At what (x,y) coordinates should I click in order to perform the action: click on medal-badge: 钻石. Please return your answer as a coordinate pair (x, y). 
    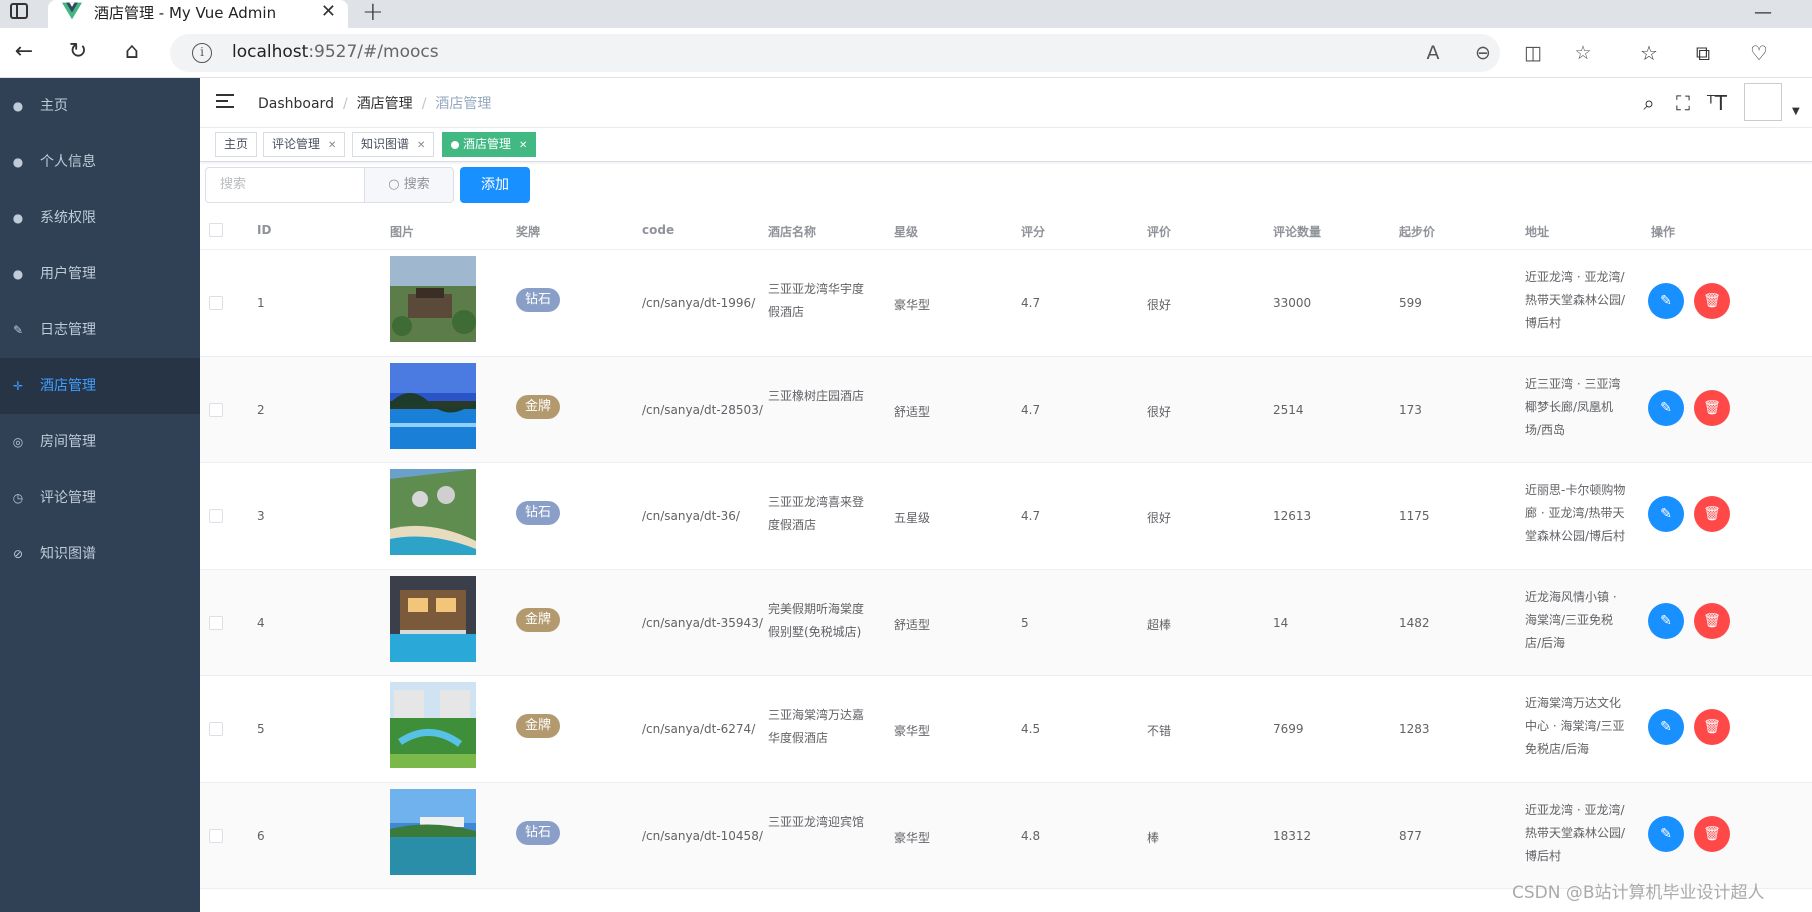
    Looking at the image, I should click on (538, 513).